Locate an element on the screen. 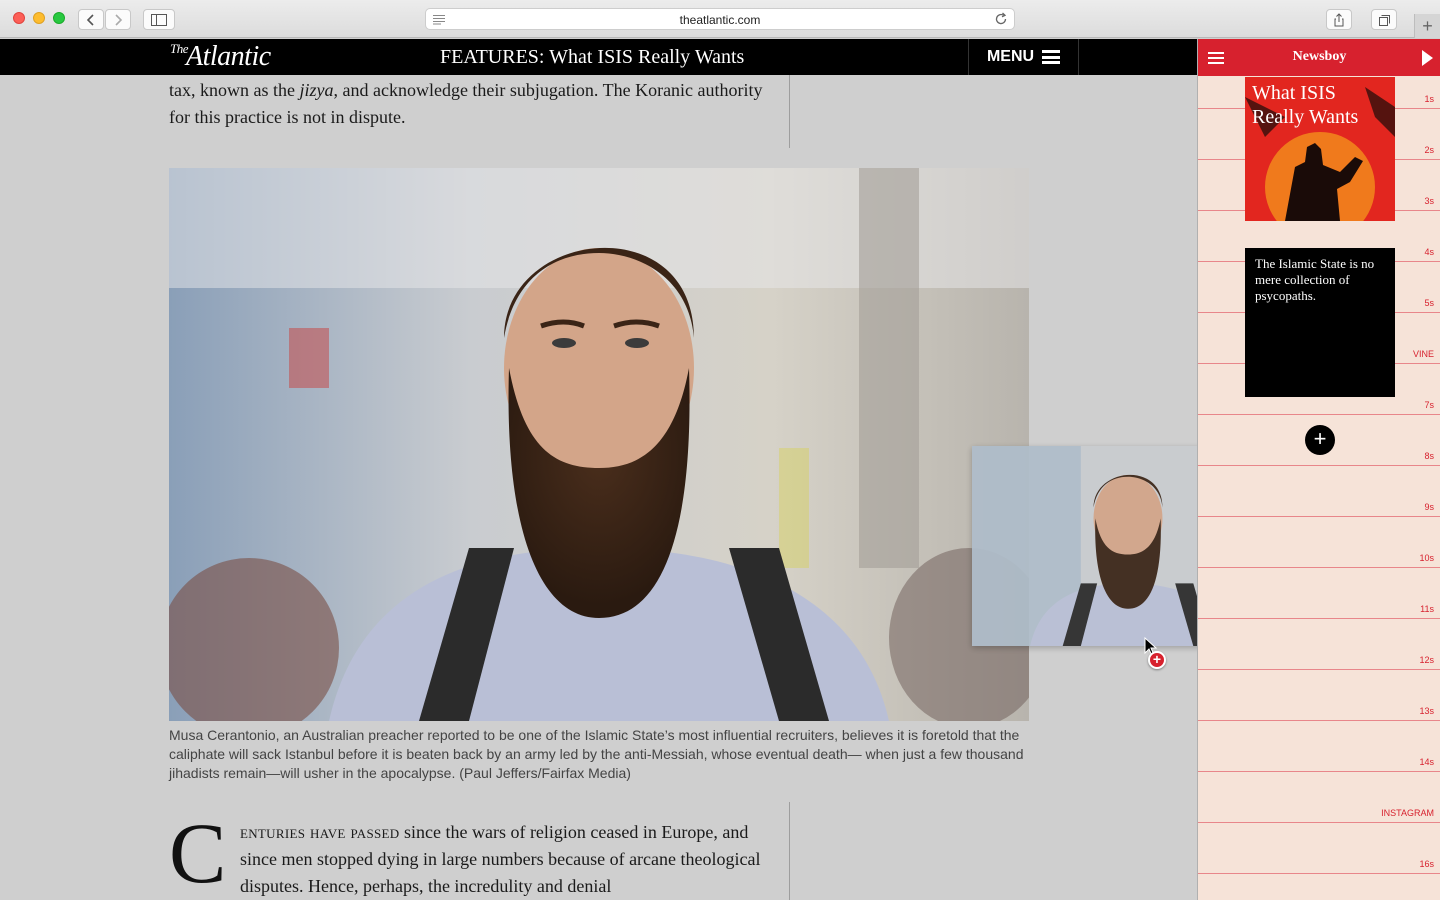 This screenshot has width=1440, height=900. share-button is located at coordinates (1339, 19).